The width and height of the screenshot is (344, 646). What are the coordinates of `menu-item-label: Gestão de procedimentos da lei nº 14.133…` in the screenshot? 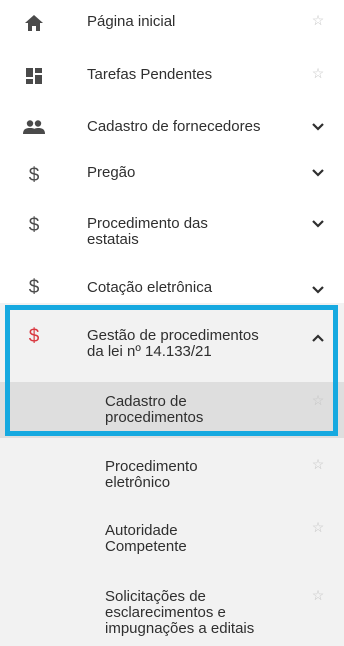 It's located at (173, 343).